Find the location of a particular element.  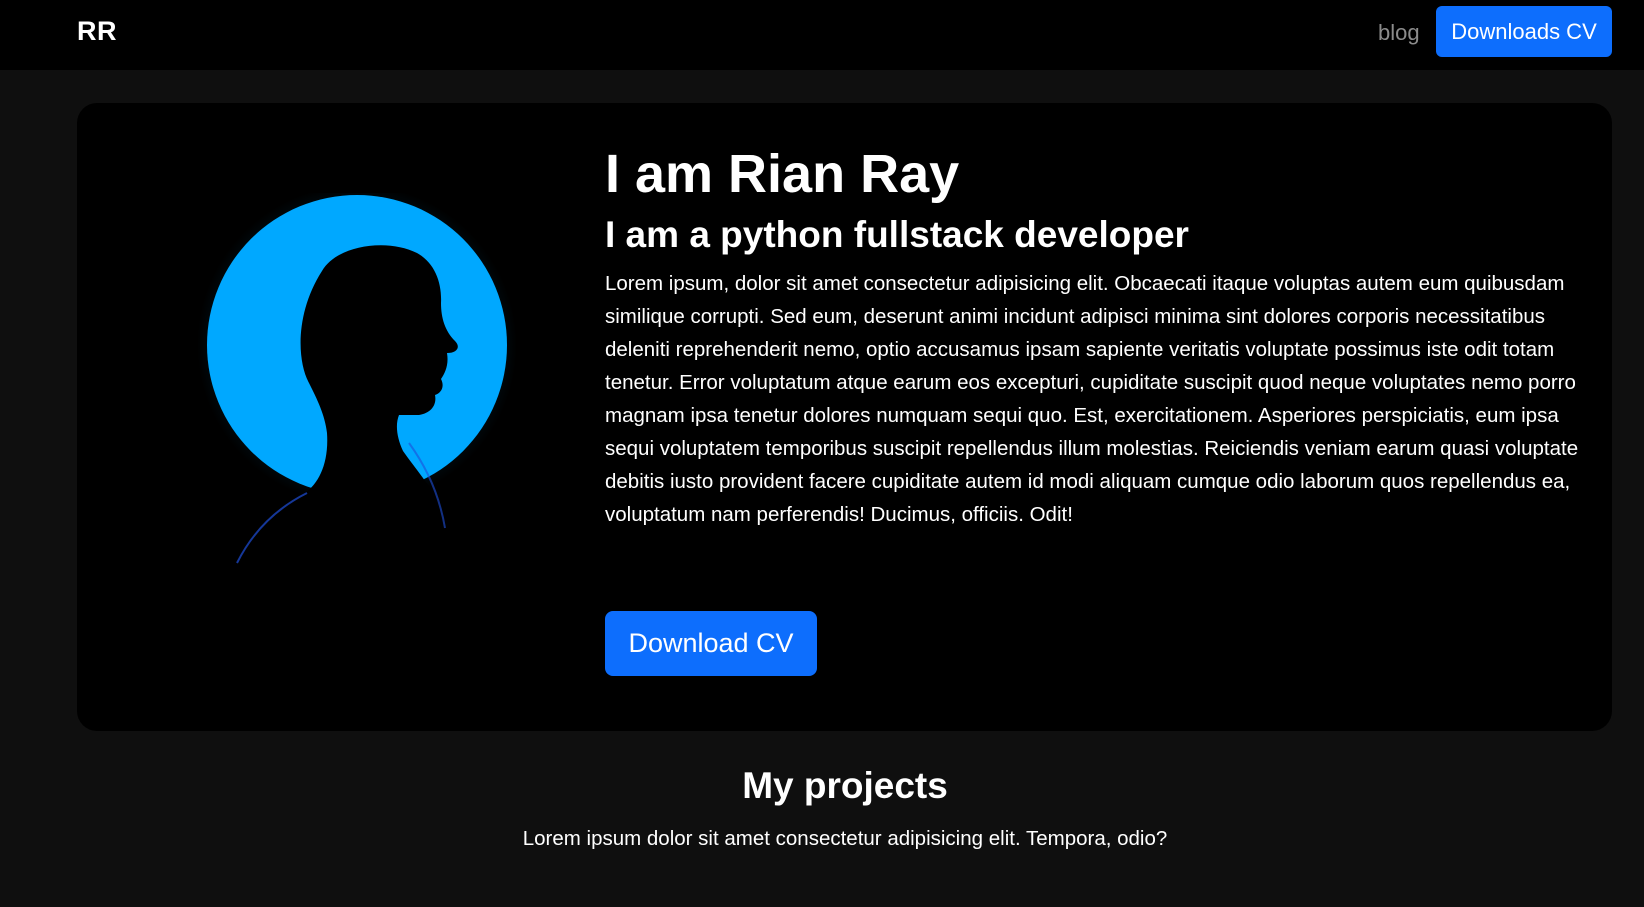

profile-silhouette-graphic is located at coordinates (357, 389).